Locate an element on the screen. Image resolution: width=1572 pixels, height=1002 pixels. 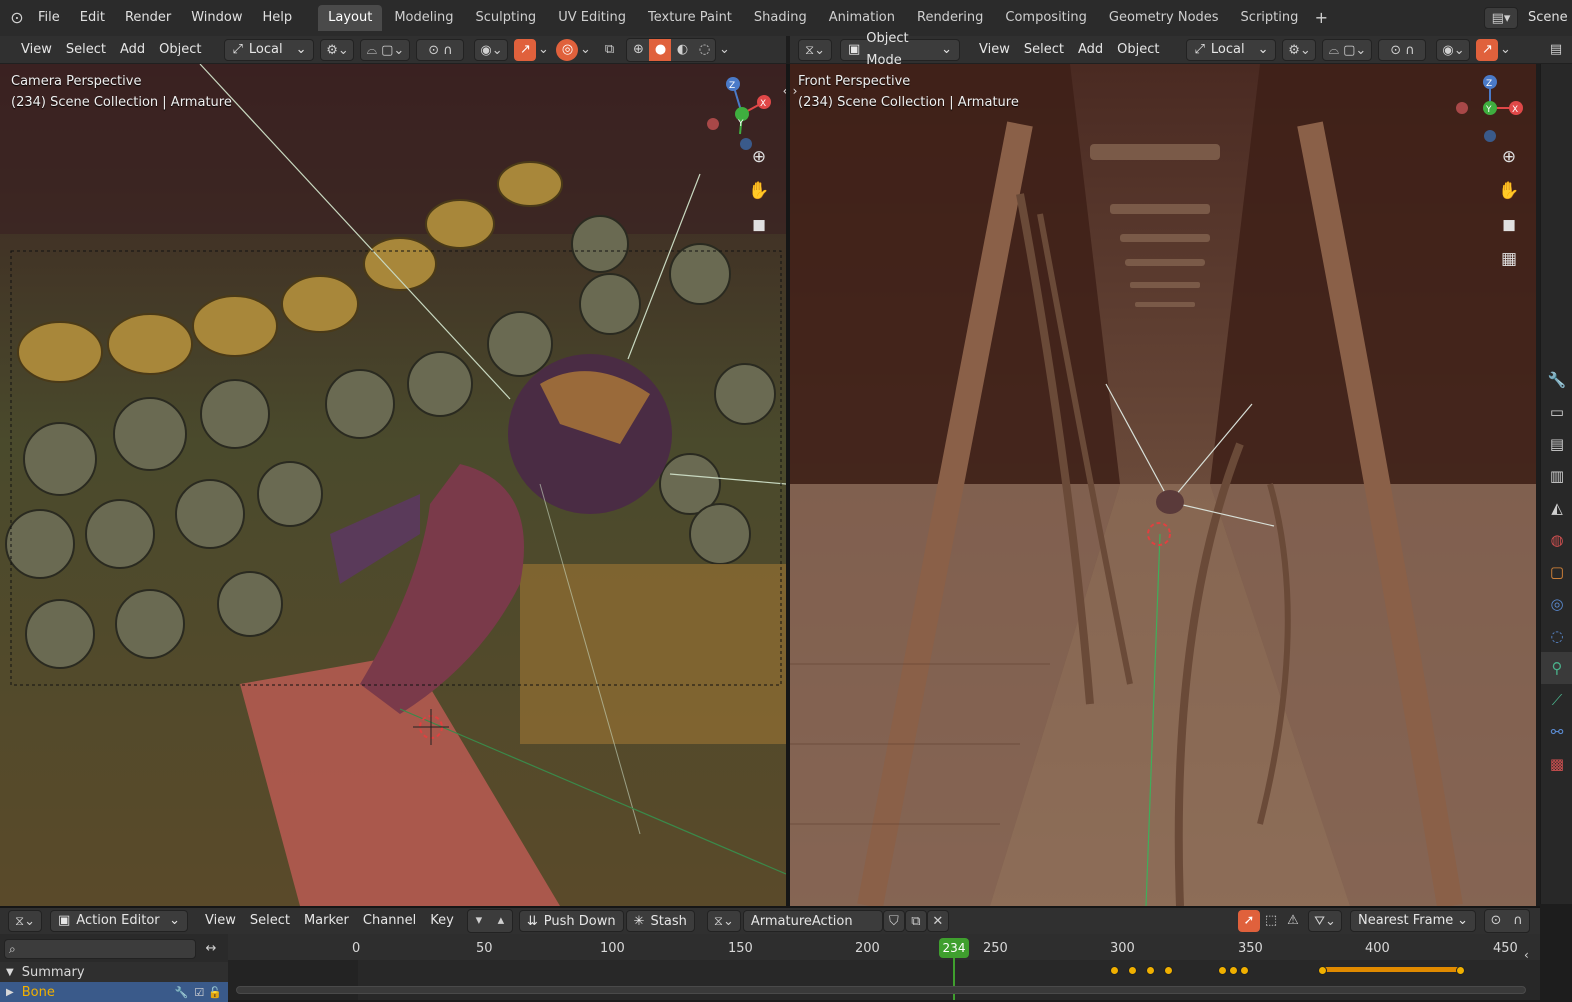
fake-user-shield-icon: ⛉ is located at coordinates (893, 921).